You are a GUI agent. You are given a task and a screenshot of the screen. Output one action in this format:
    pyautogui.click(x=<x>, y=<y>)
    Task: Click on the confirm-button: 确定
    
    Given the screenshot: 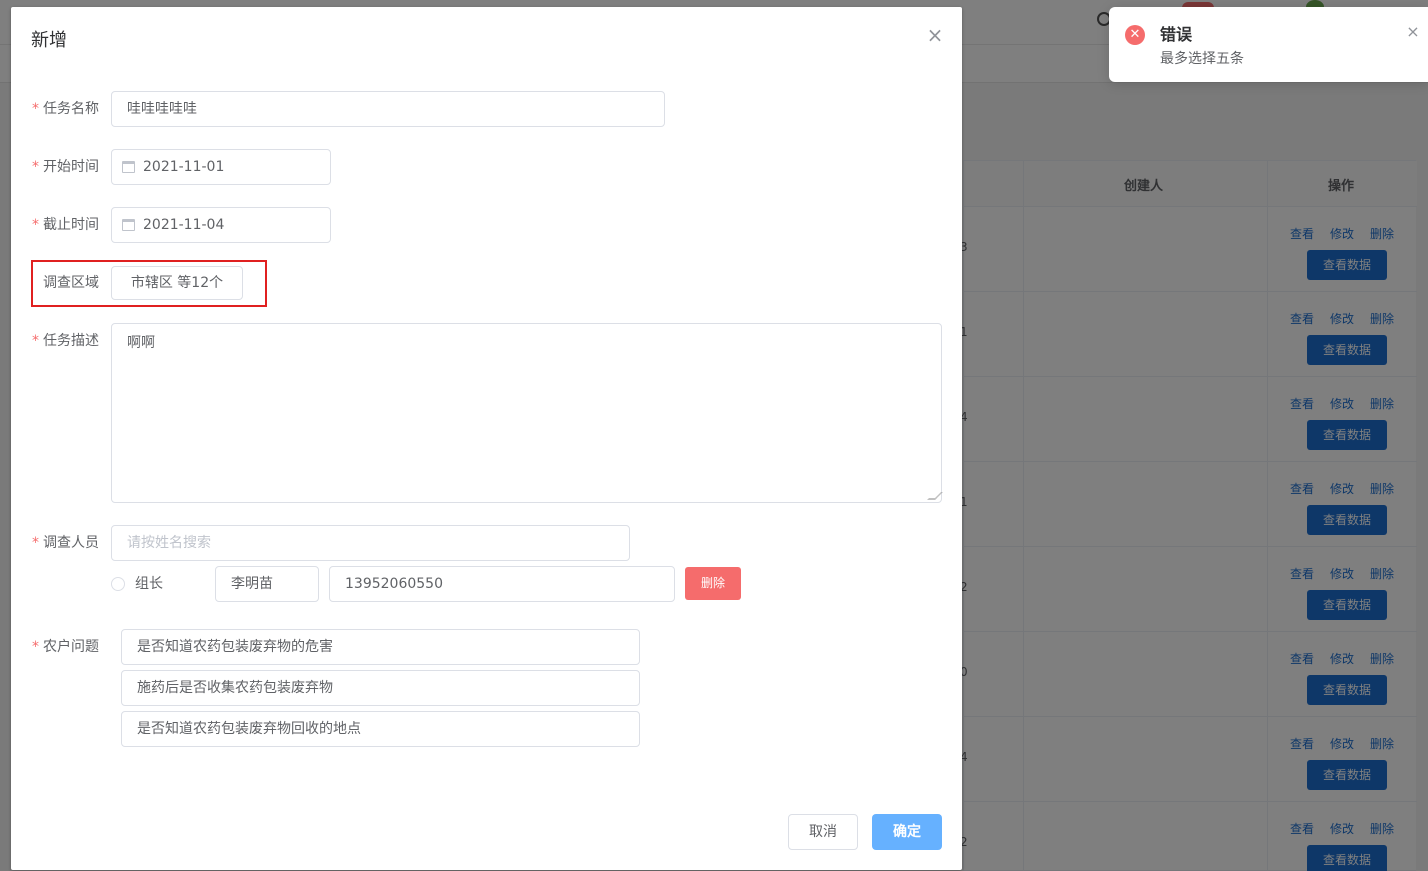 What is the action you would take?
    pyautogui.click(x=907, y=832)
    